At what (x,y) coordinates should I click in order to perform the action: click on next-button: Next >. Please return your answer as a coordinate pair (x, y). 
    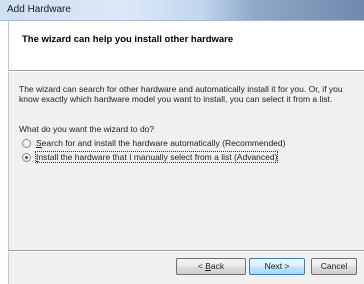
    Looking at the image, I should click on (277, 266).